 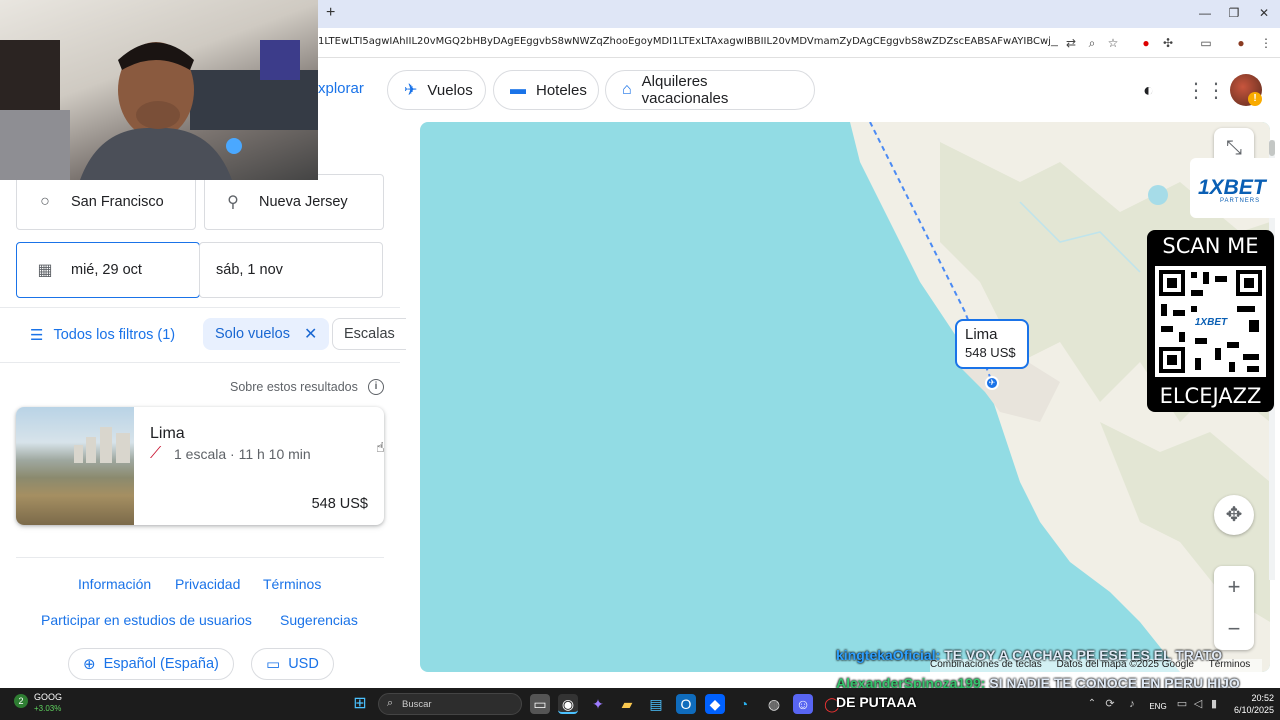 I want to click on depart-date-value: mié, 29 oct, so click(x=106, y=270).